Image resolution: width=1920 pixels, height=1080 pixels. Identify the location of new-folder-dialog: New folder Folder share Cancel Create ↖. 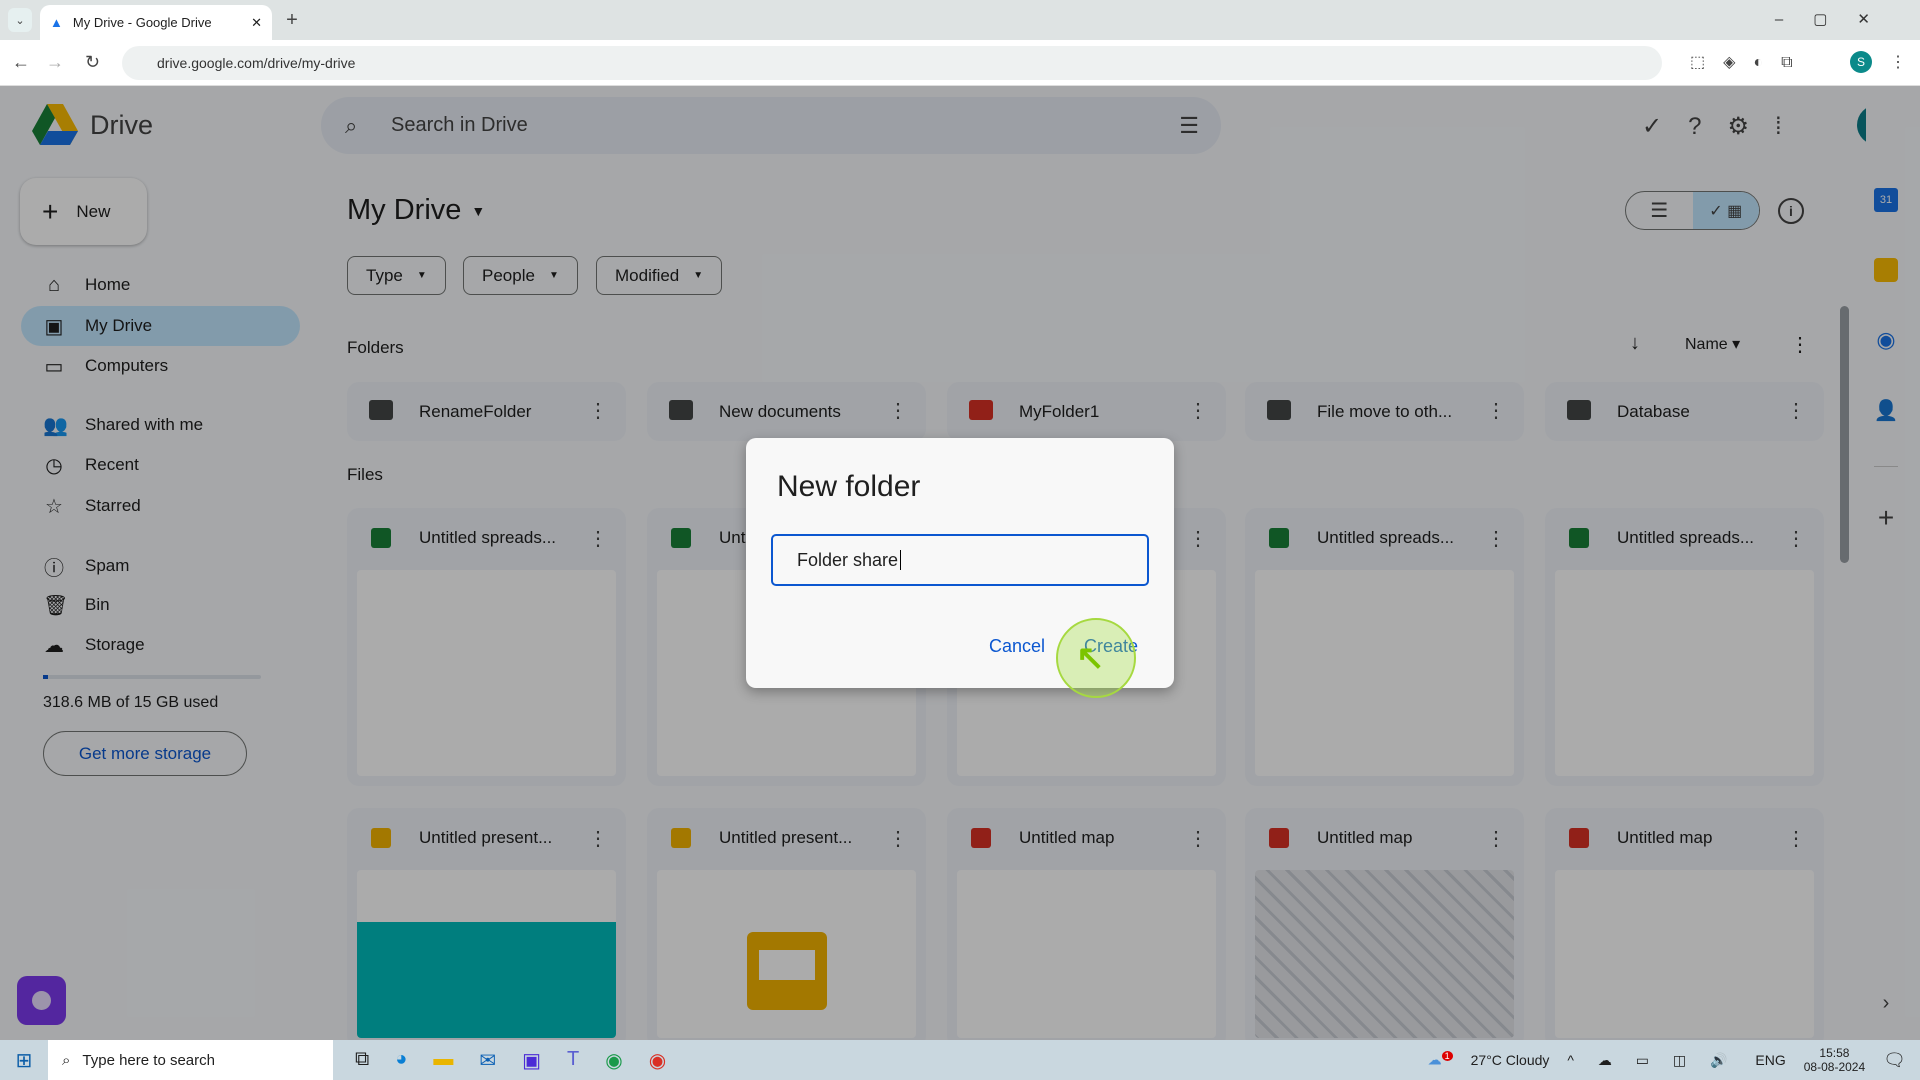
(960, 568).